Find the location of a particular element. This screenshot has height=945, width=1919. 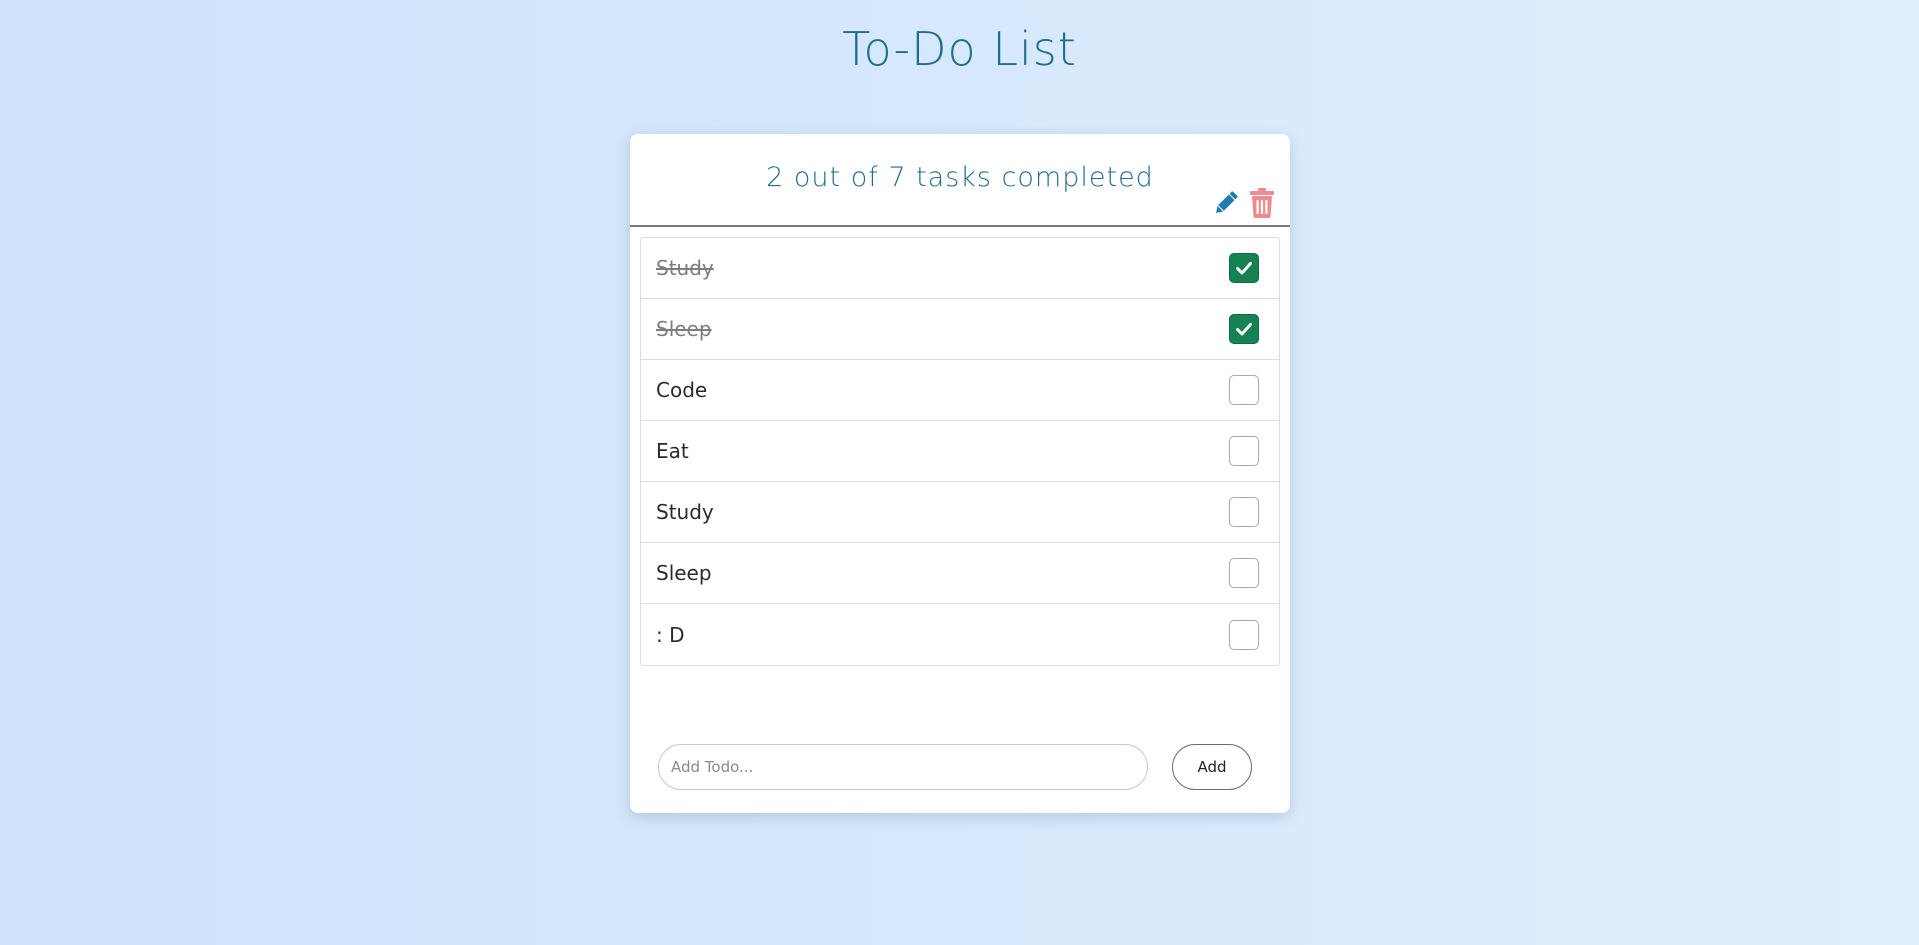

todo-item: Code is located at coordinates (960, 390).